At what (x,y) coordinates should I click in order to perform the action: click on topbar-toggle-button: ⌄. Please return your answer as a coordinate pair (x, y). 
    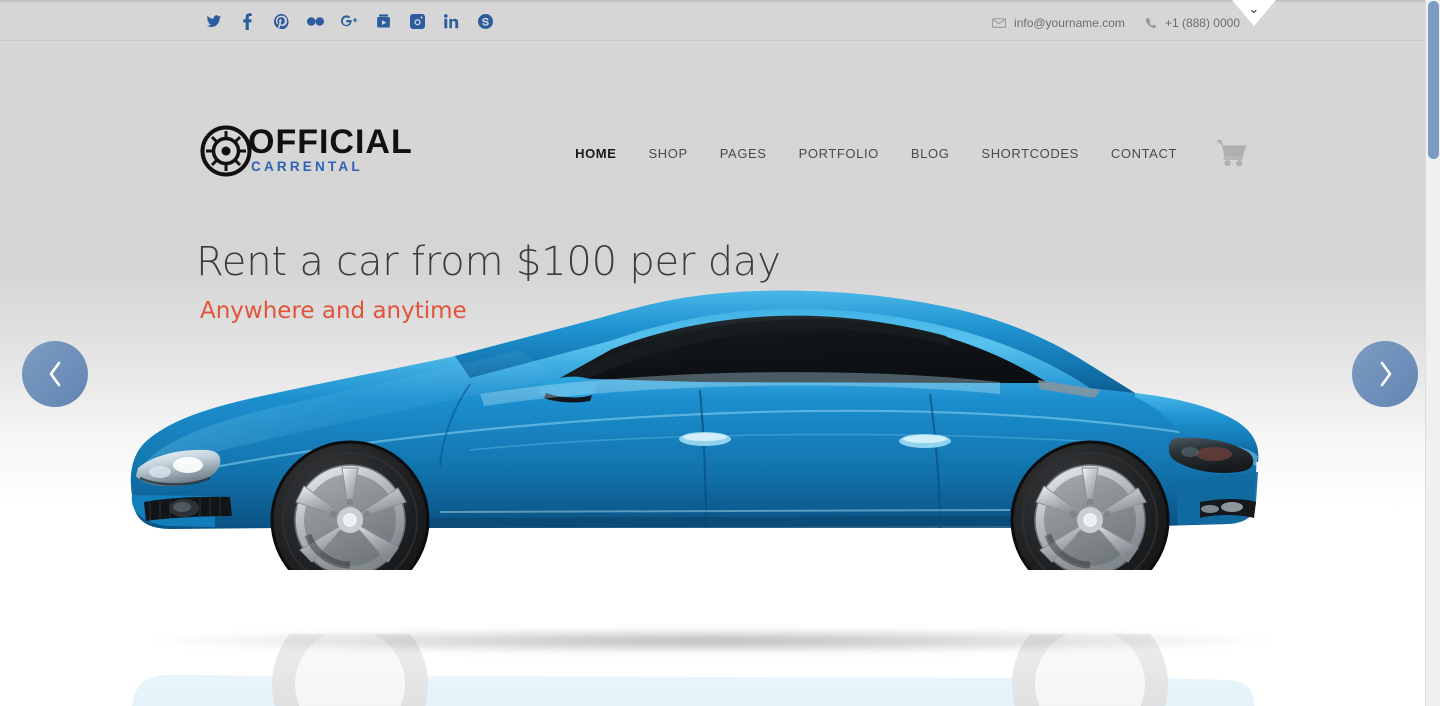
    Looking at the image, I should click on (1254, 14).